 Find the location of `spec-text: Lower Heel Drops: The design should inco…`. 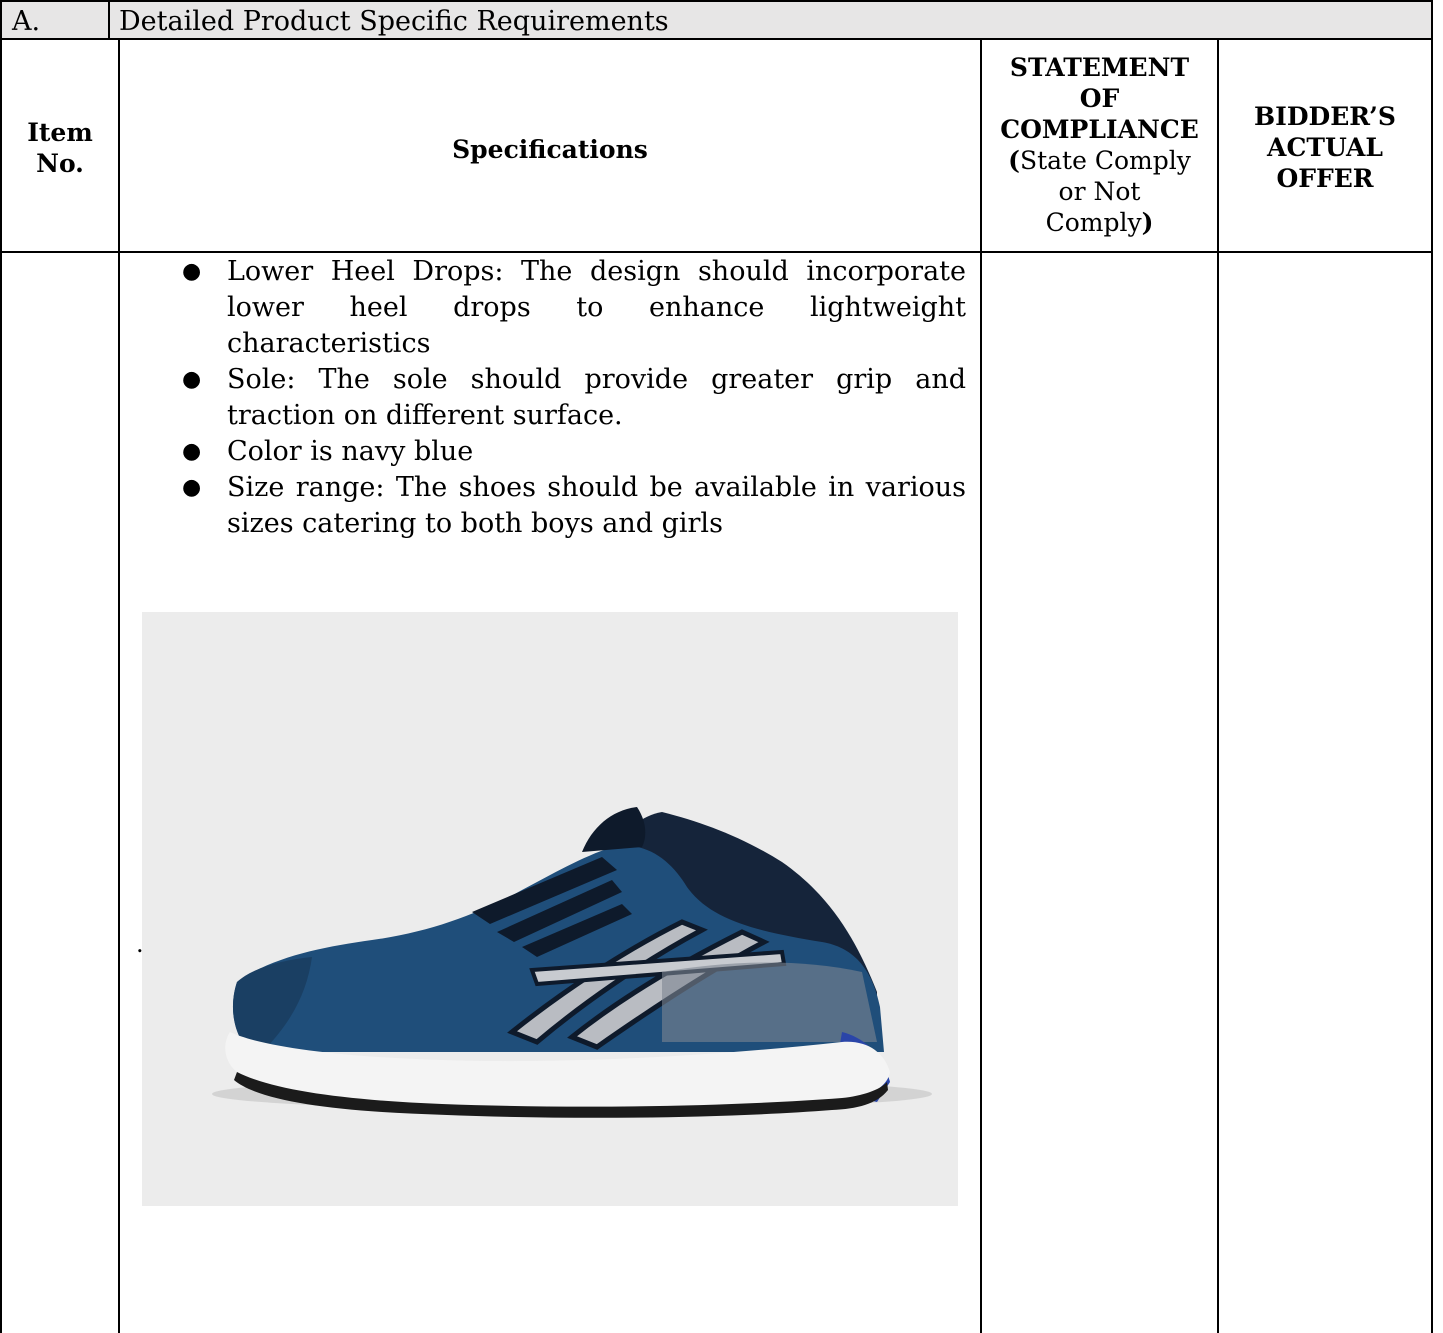

spec-text: Lower Heel Drops: The design should inco… is located at coordinates (596, 307).